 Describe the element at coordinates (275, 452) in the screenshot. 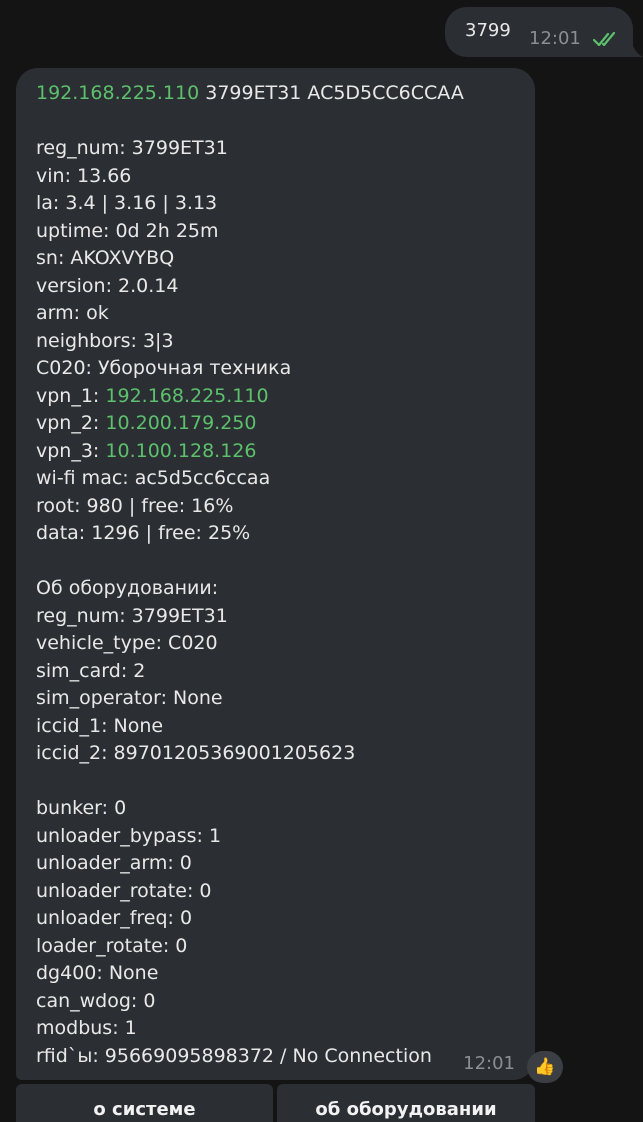

I see `vpn-line: vpn_3: 10.100.128.126` at that location.